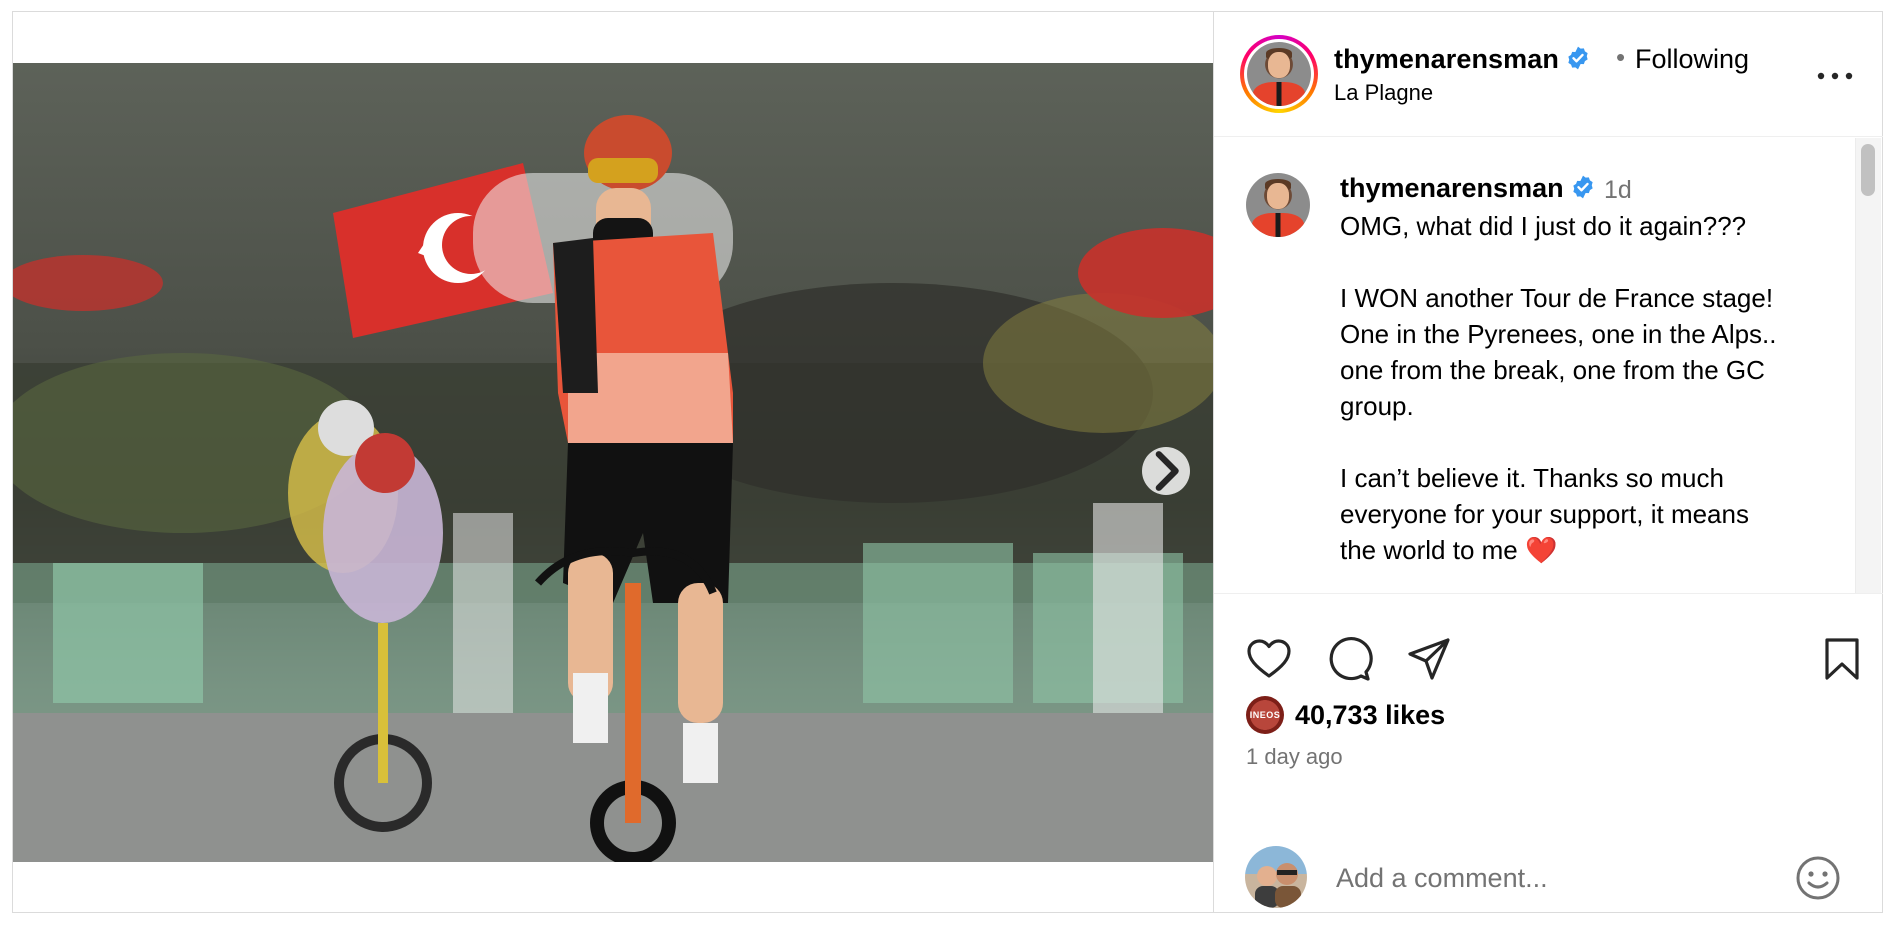  I want to click on caption-author-avatar, so click(1278, 205).